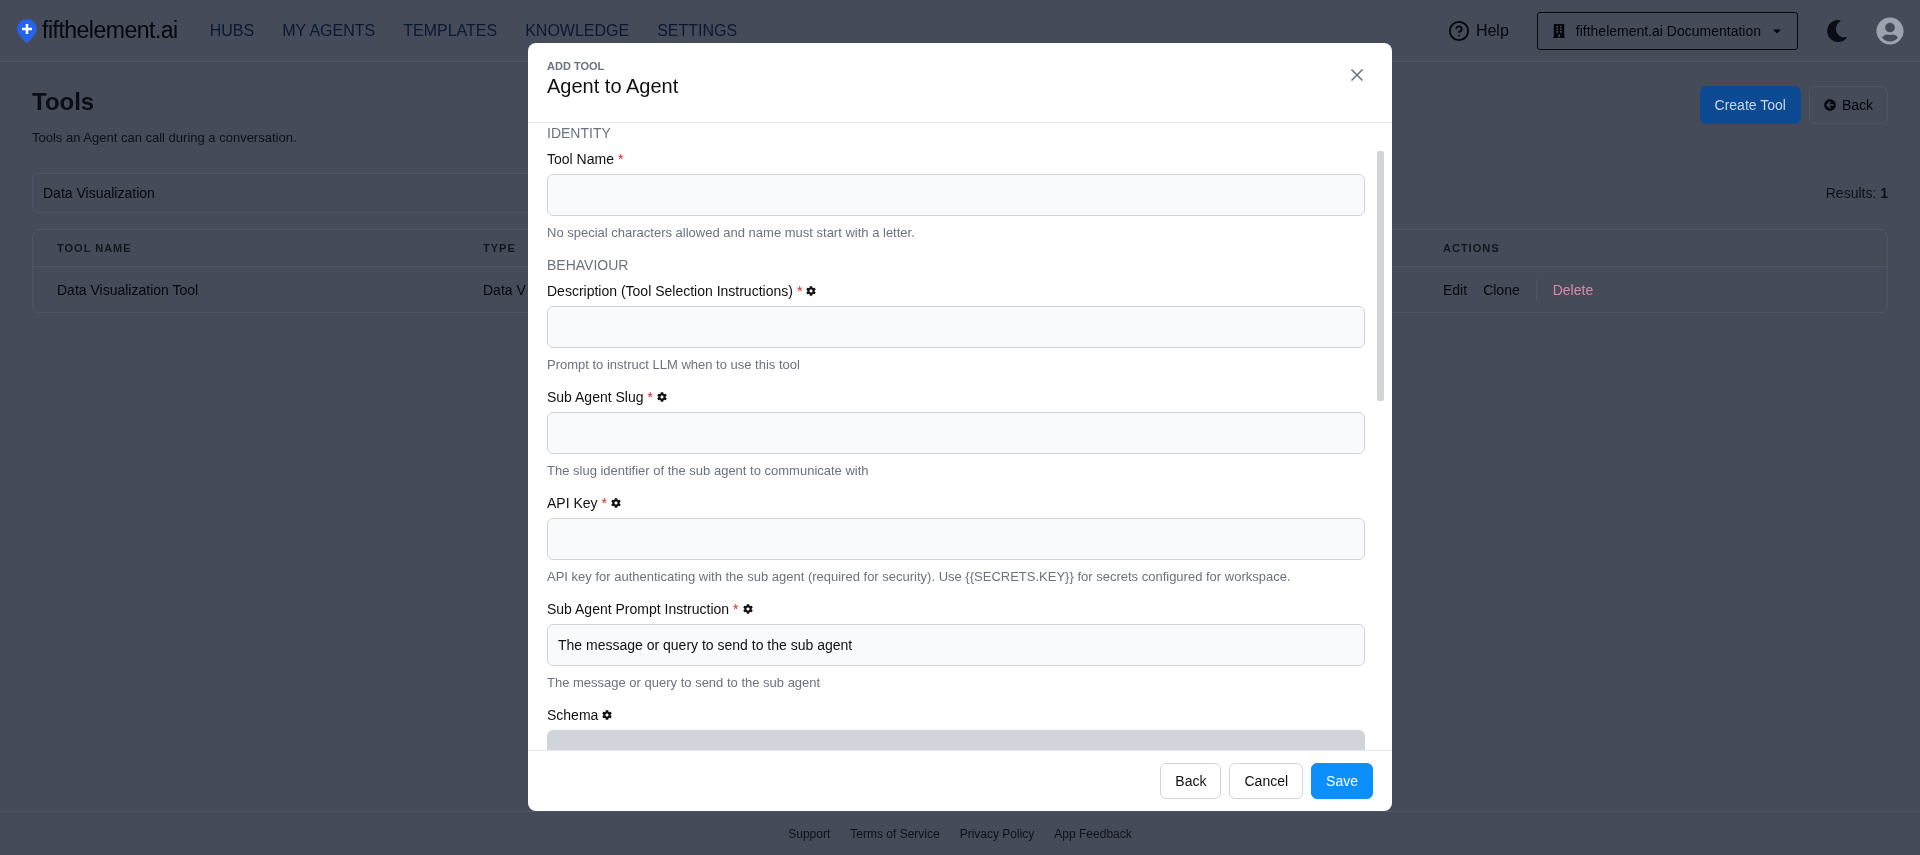 Image resolution: width=1920 pixels, height=855 pixels. What do you see at coordinates (1501, 289) in the screenshot?
I see `action-link: Clone` at bounding box center [1501, 289].